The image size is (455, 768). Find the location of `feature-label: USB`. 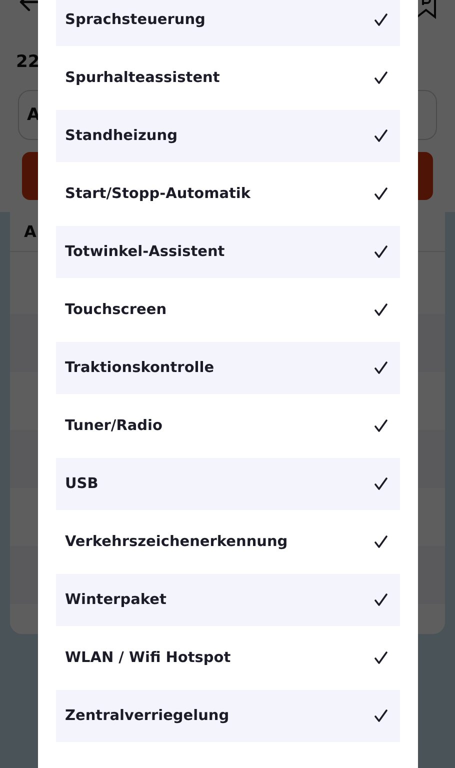

feature-label: USB is located at coordinates (81, 484).